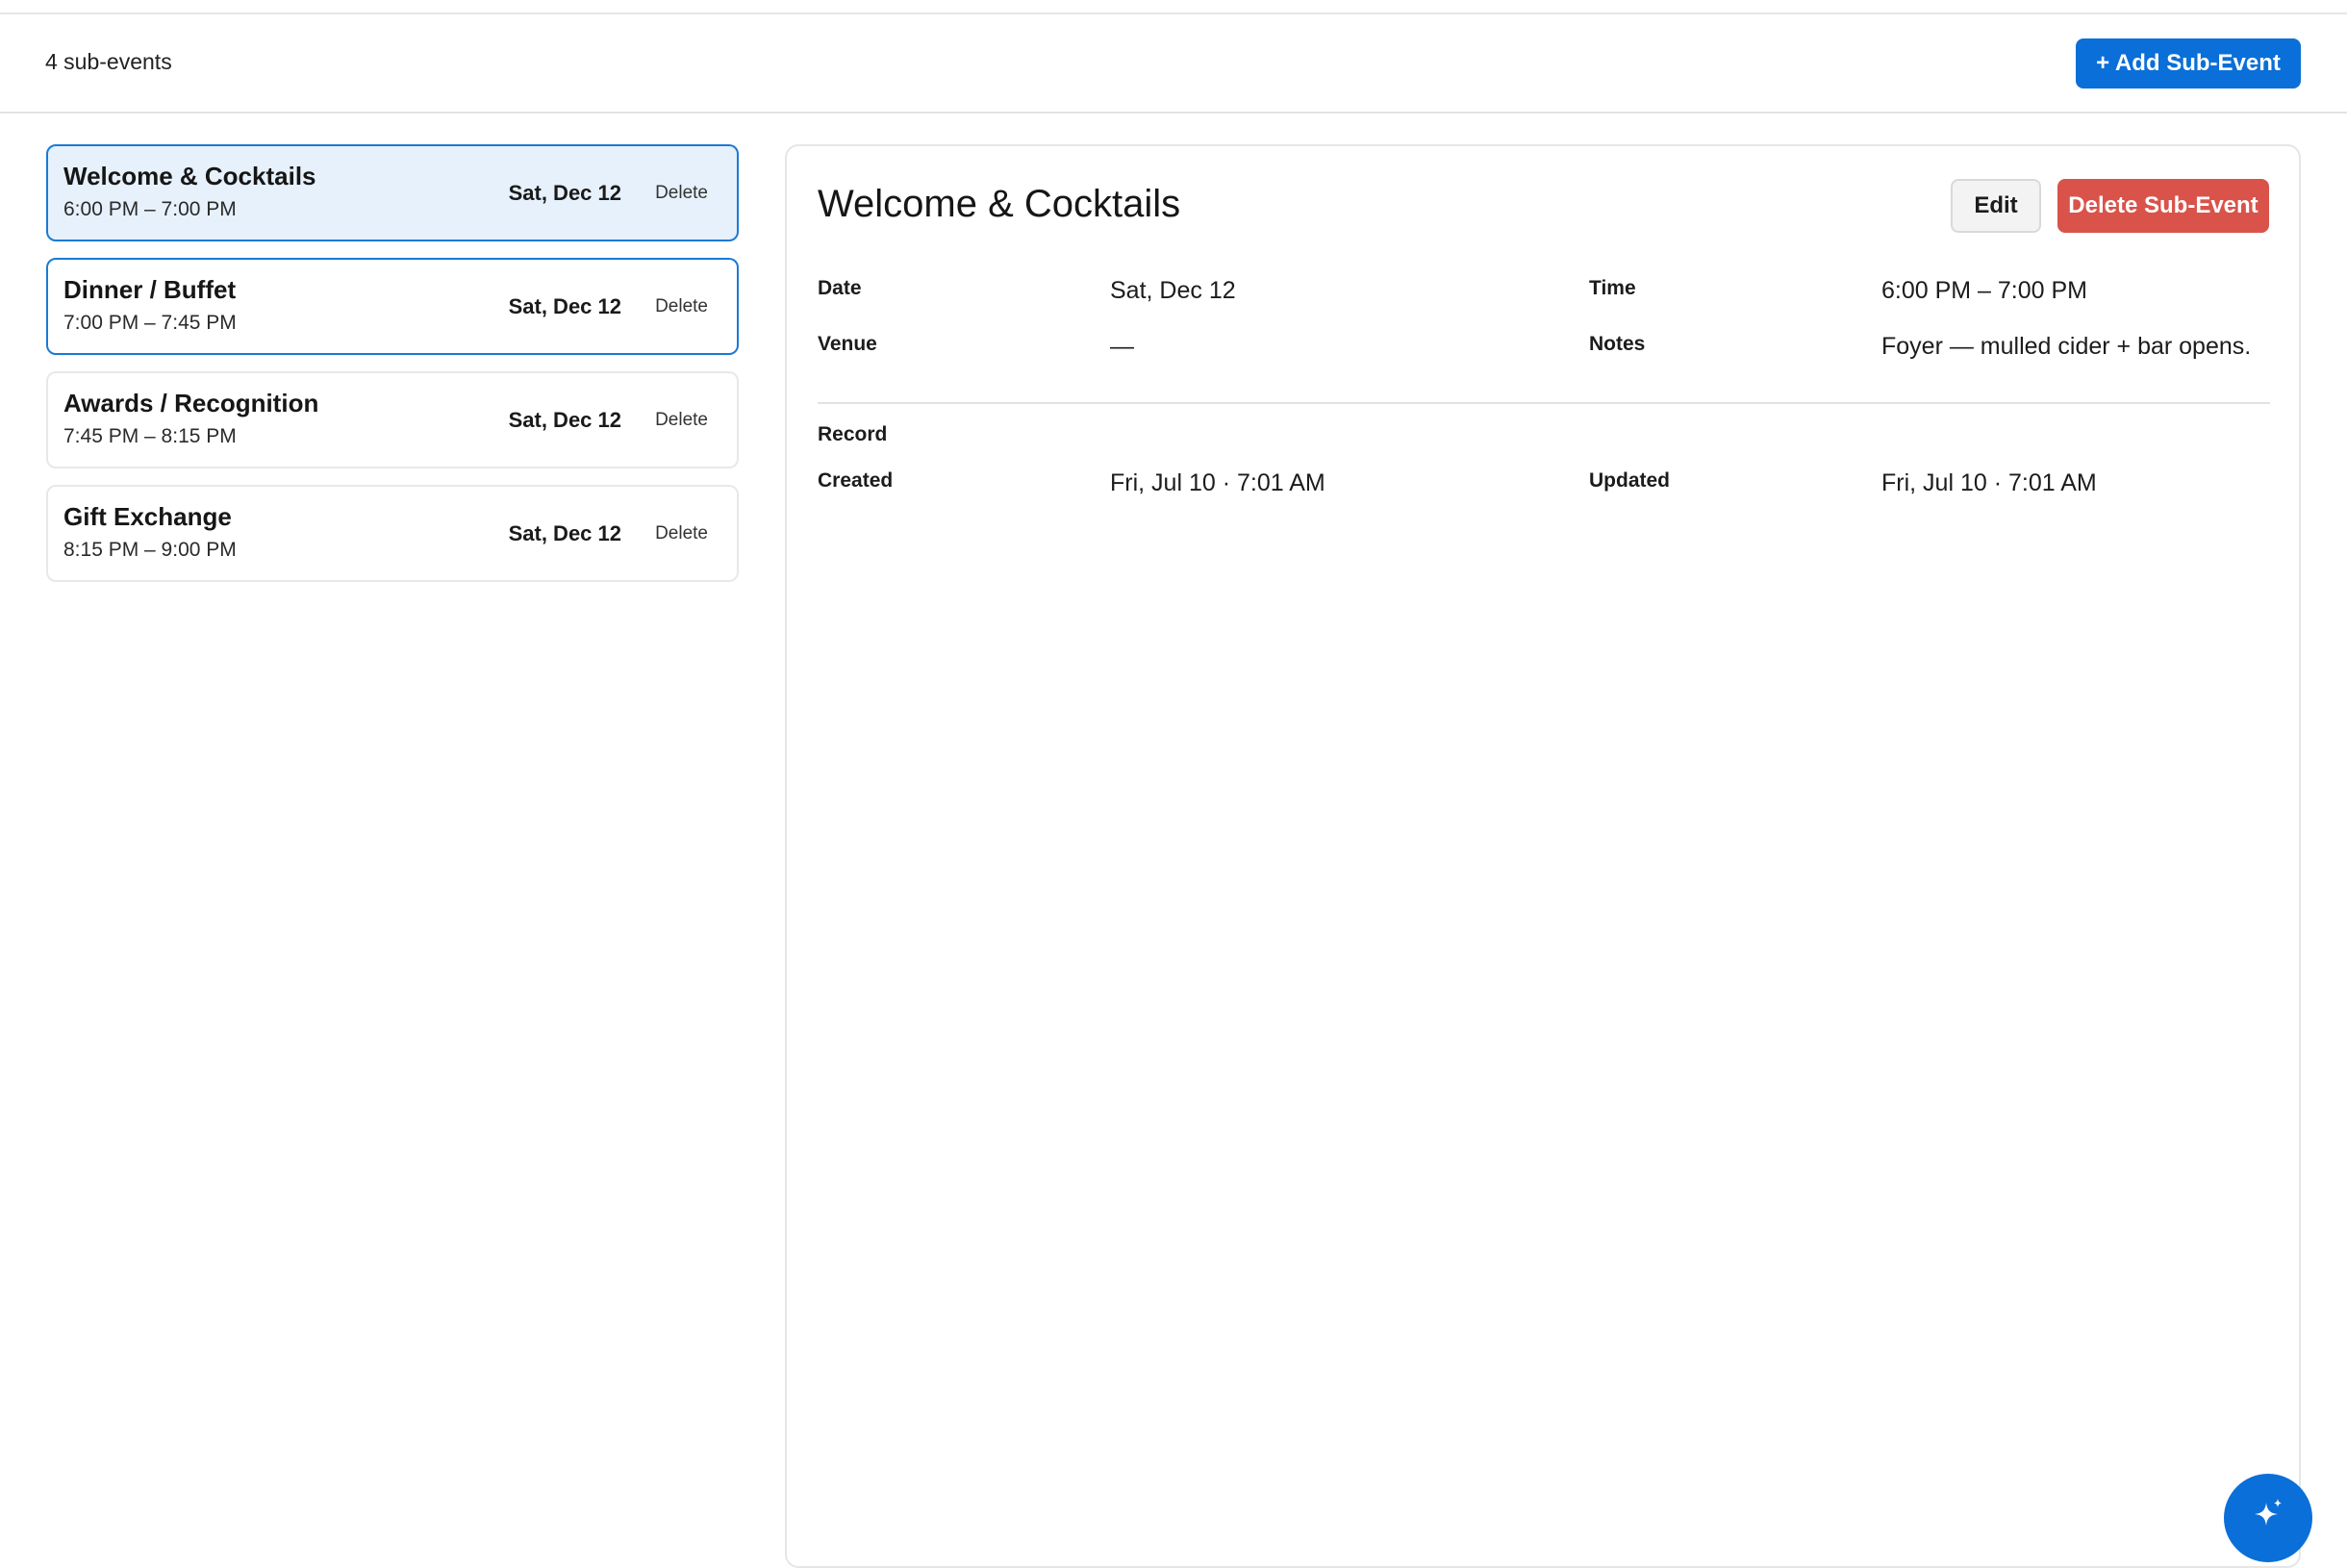 This screenshot has height=1568, width=2347. I want to click on toolbar: 4 sub-events + Add Sub-Event, so click(1173, 64).